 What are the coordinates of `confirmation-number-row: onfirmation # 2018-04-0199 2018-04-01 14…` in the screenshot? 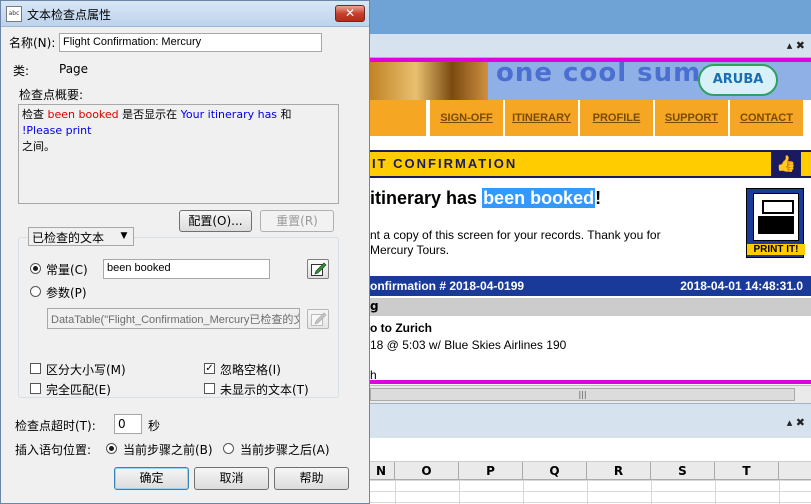 It's located at (589, 286).